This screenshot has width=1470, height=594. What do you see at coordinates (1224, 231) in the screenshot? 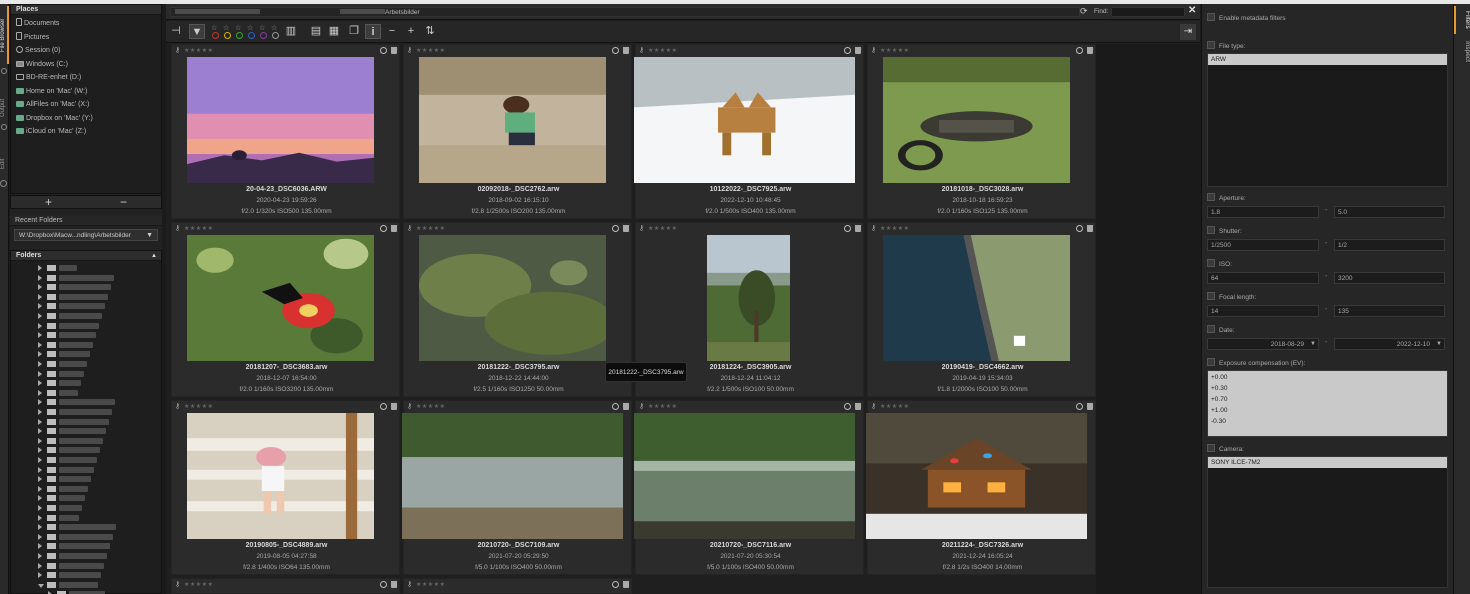
I see `shutter-filter: Shutter:` at bounding box center [1224, 231].